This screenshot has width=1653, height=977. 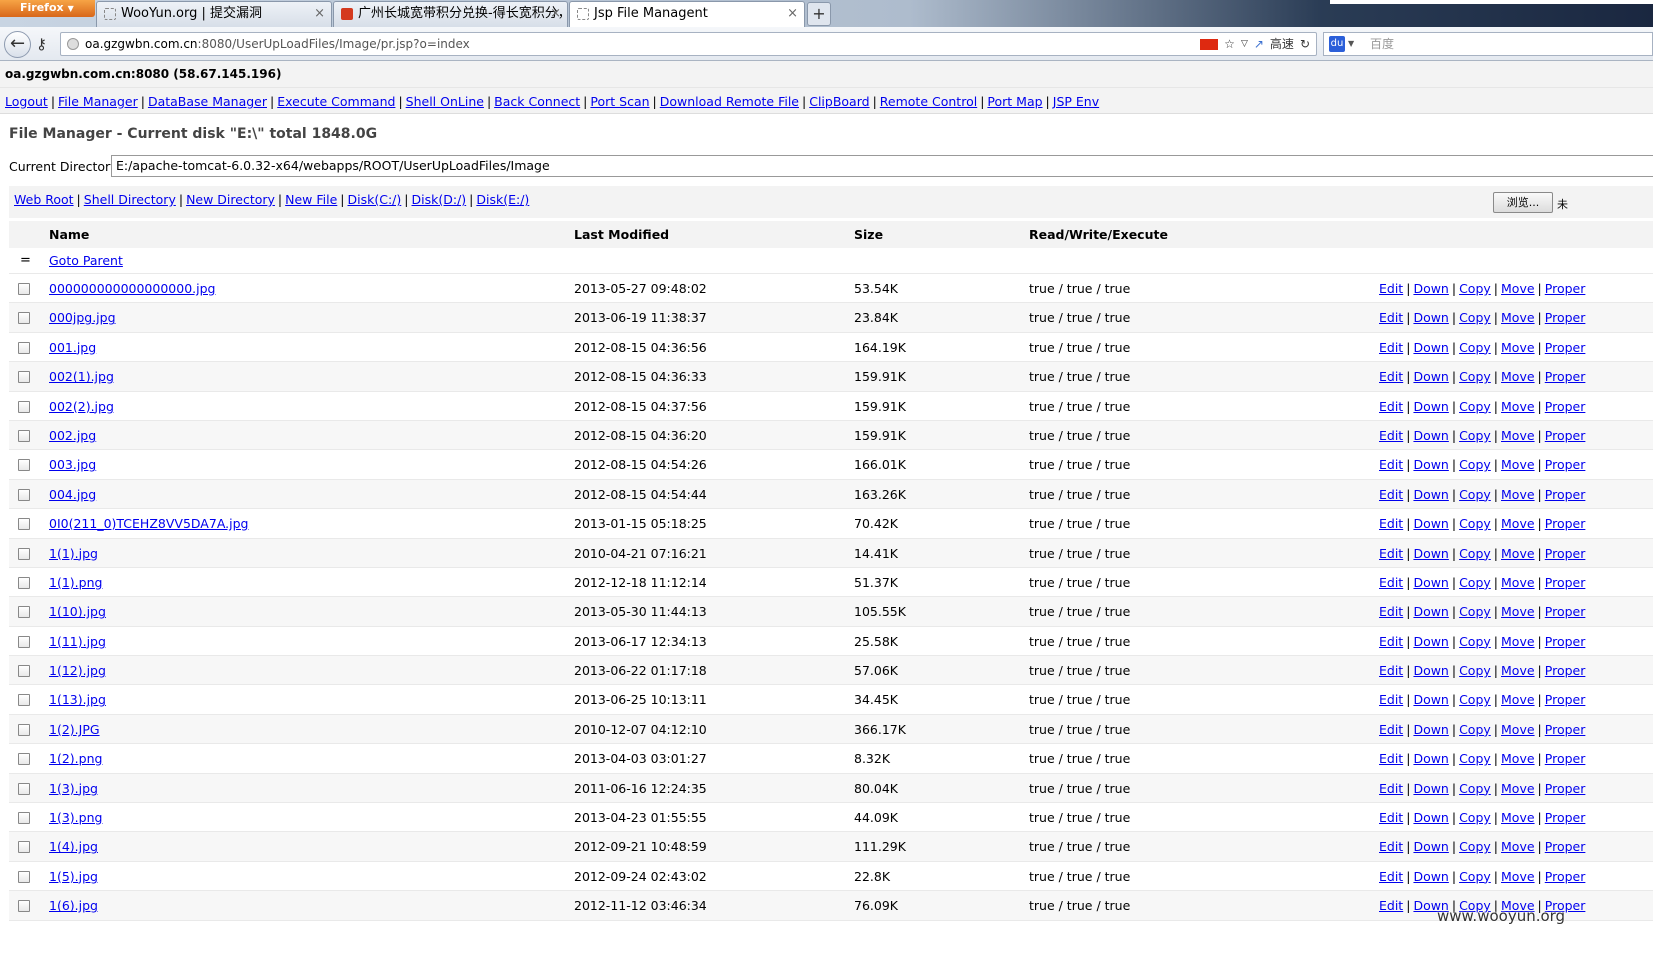 I want to click on nav-back-connect: Back Connect, so click(x=537, y=101).